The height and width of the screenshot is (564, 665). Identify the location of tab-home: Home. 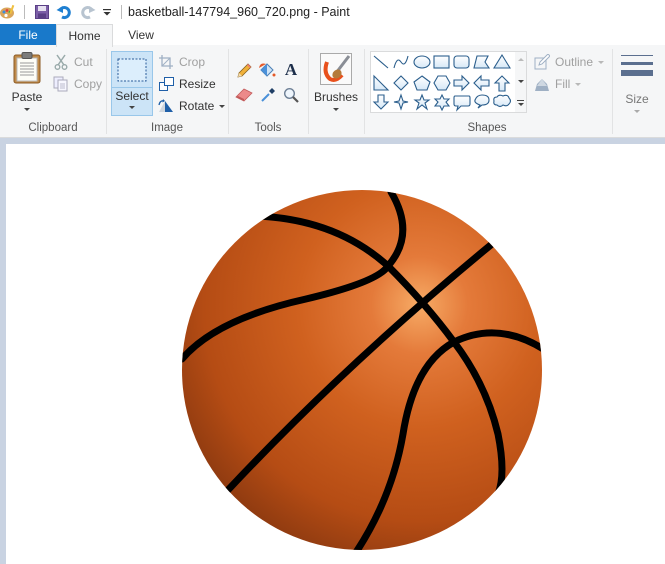
(84, 35).